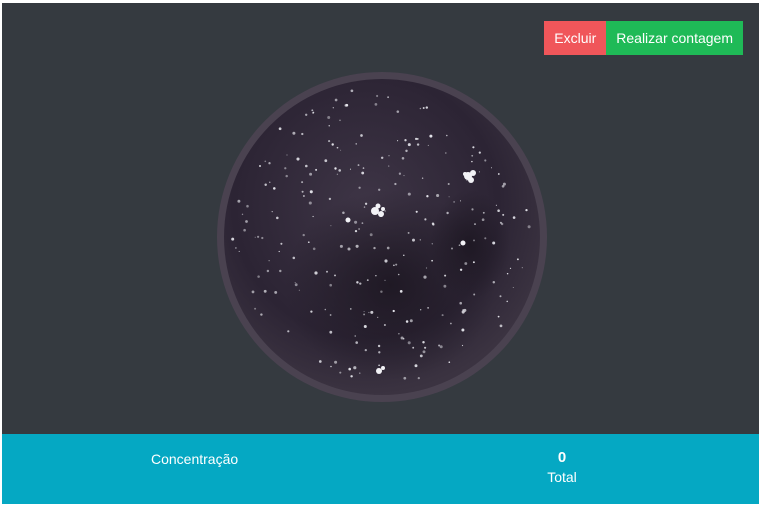 The height and width of the screenshot is (506, 761). Describe the element at coordinates (380, 469) in the screenshot. I see `results-footer: Concentração 0 Total` at that location.